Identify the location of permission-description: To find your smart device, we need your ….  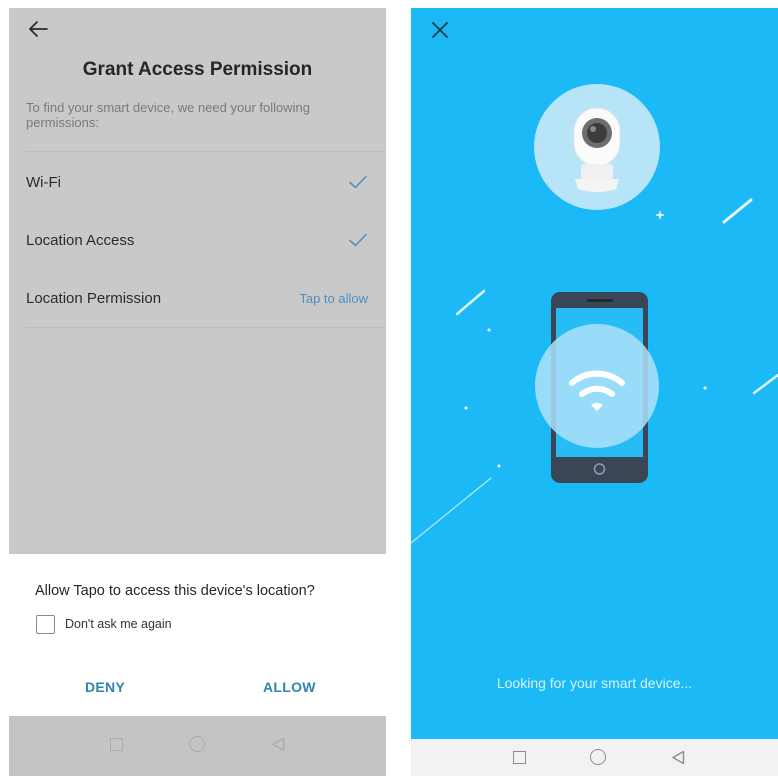
(168, 115).